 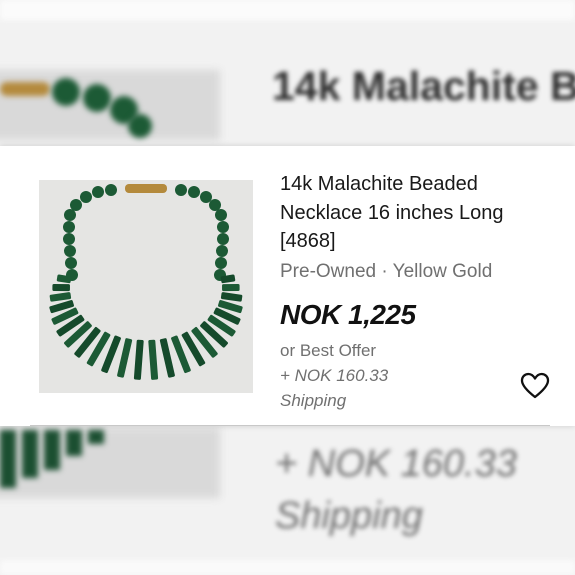 What do you see at coordinates (386, 271) in the screenshot?
I see `listing-subtitle: Pre-Owned · Yellow Gold` at bounding box center [386, 271].